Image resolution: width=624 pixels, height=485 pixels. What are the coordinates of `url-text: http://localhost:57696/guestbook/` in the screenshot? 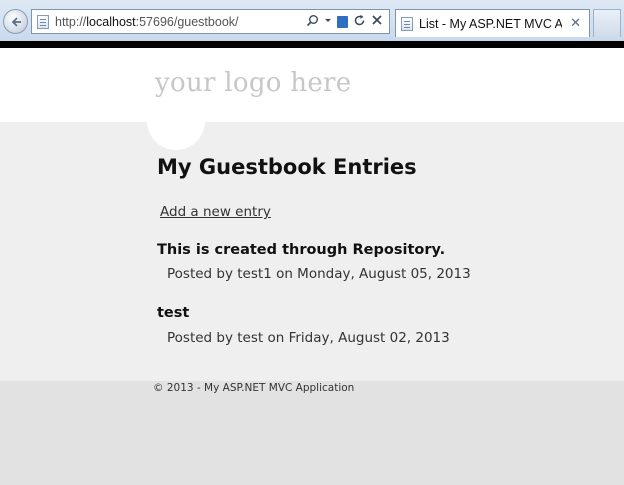 It's located at (180, 22).